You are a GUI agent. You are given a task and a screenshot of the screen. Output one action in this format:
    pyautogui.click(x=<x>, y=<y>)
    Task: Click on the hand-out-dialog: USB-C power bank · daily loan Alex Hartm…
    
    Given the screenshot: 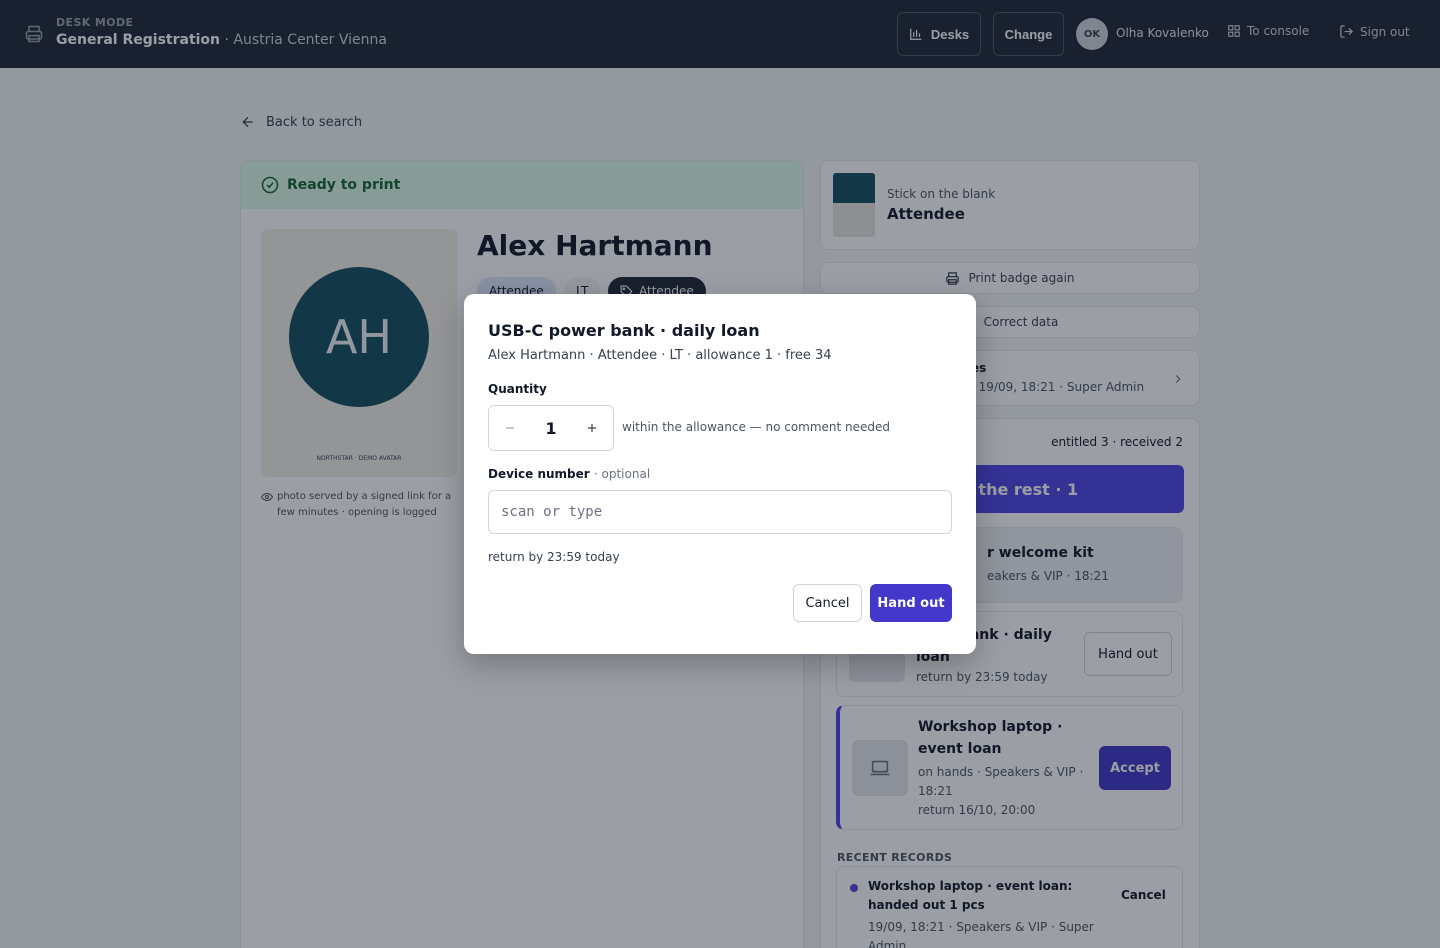 What is the action you would take?
    pyautogui.click(x=720, y=474)
    